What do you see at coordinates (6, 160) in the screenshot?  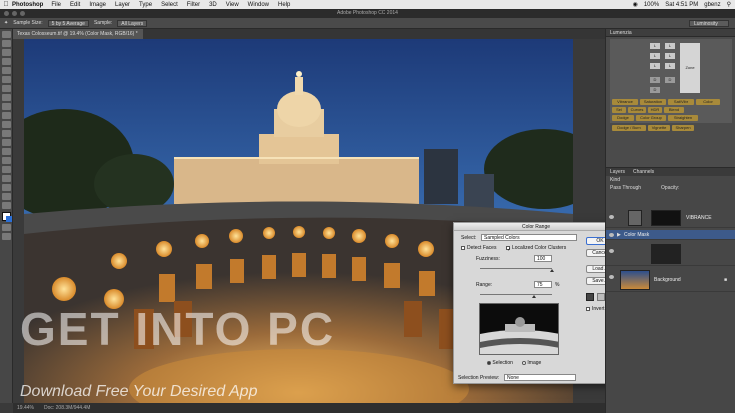 I see `pen-tool-icon` at bounding box center [6, 160].